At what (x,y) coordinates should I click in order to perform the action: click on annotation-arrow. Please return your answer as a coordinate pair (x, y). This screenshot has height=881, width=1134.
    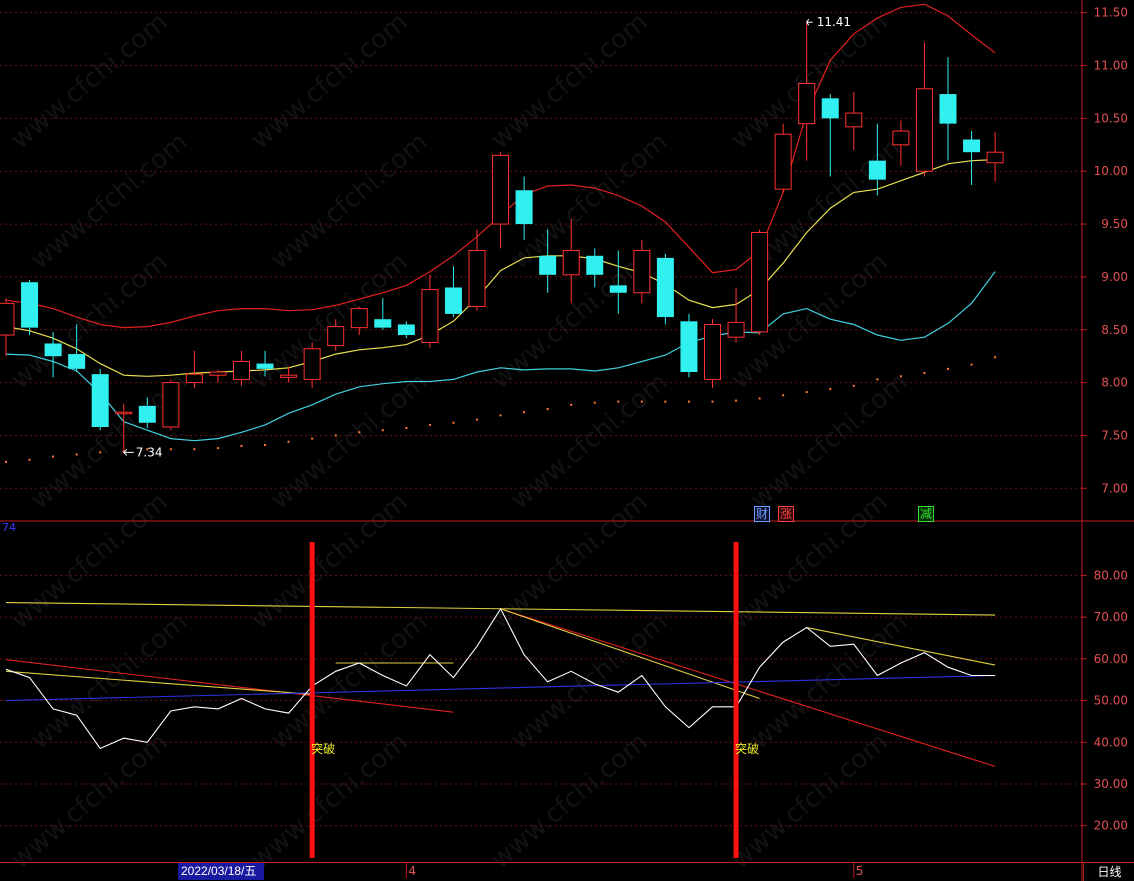
    Looking at the image, I should click on (809, 22).